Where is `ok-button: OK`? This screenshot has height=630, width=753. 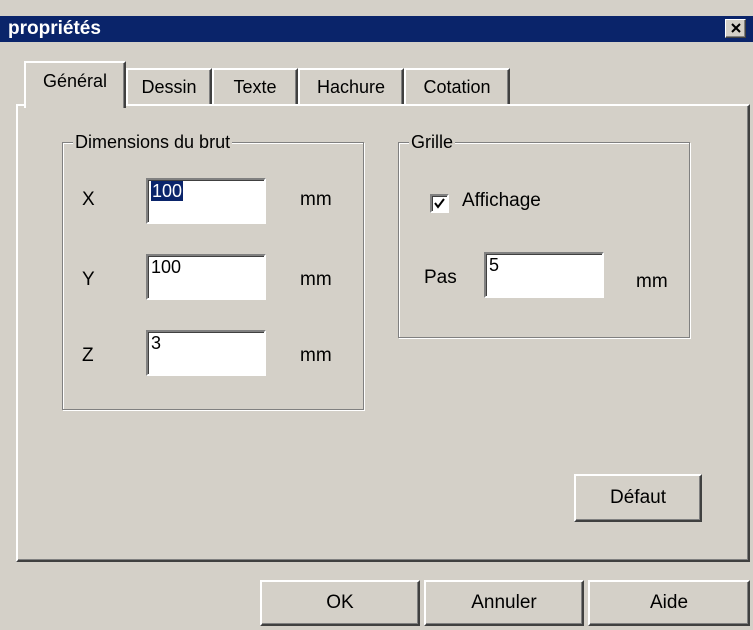
ok-button: OK is located at coordinates (340, 603).